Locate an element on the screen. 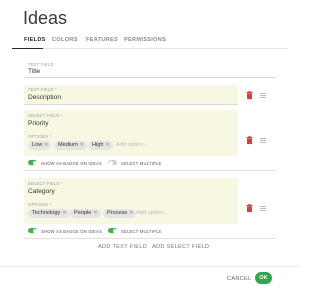  tab-bar: FIELDS COLORS FEATURES PERMISSIONS is located at coordinates (150, 42).